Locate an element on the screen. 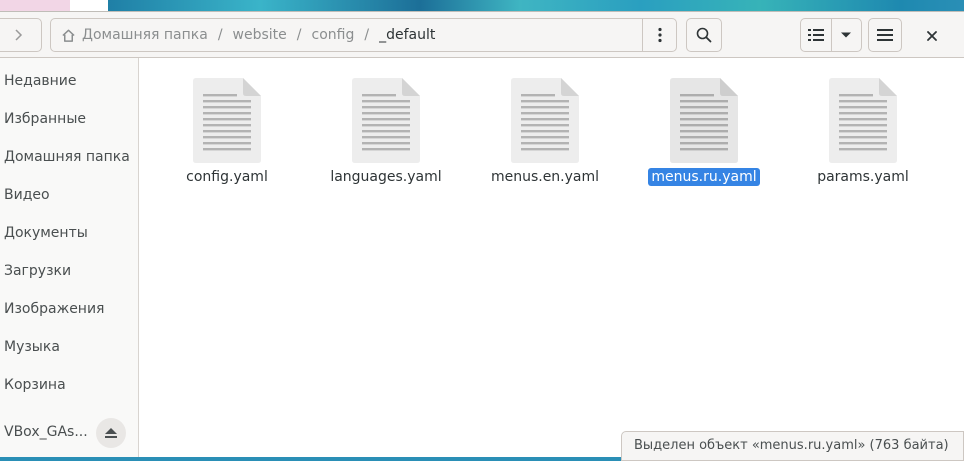 The image size is (964, 461). vertical-dots-icon is located at coordinates (659, 35).